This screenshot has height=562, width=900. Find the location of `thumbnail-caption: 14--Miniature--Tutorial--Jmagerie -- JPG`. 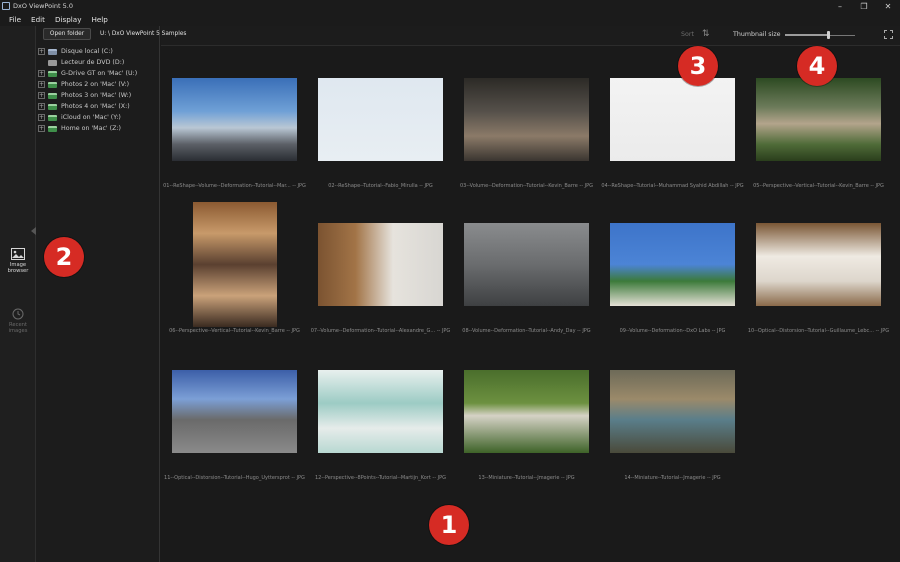

thumbnail-caption: 14--Miniature--Tutorial--Jmagerie -- JPG is located at coordinates (672, 478).